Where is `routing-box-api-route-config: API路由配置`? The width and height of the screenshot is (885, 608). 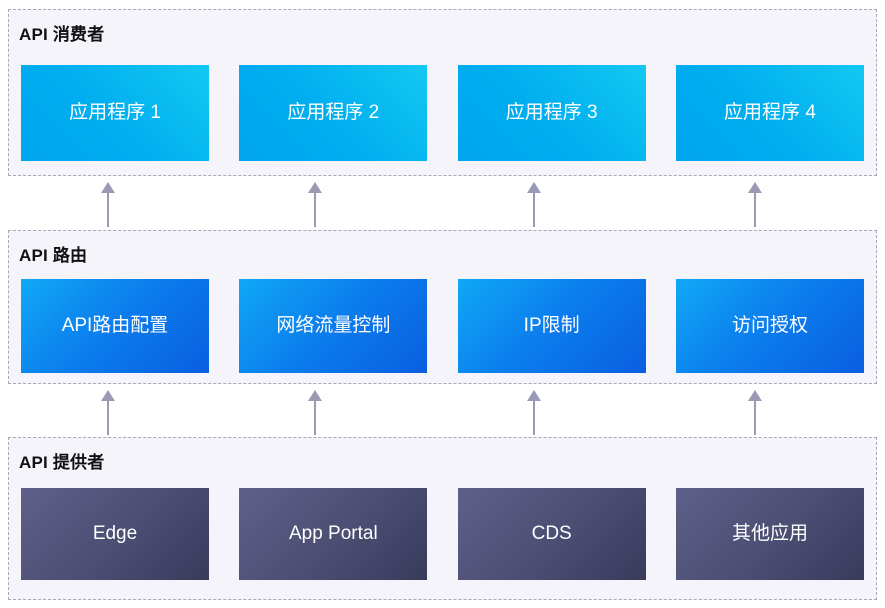
routing-box-api-route-config: API路由配置 is located at coordinates (115, 326).